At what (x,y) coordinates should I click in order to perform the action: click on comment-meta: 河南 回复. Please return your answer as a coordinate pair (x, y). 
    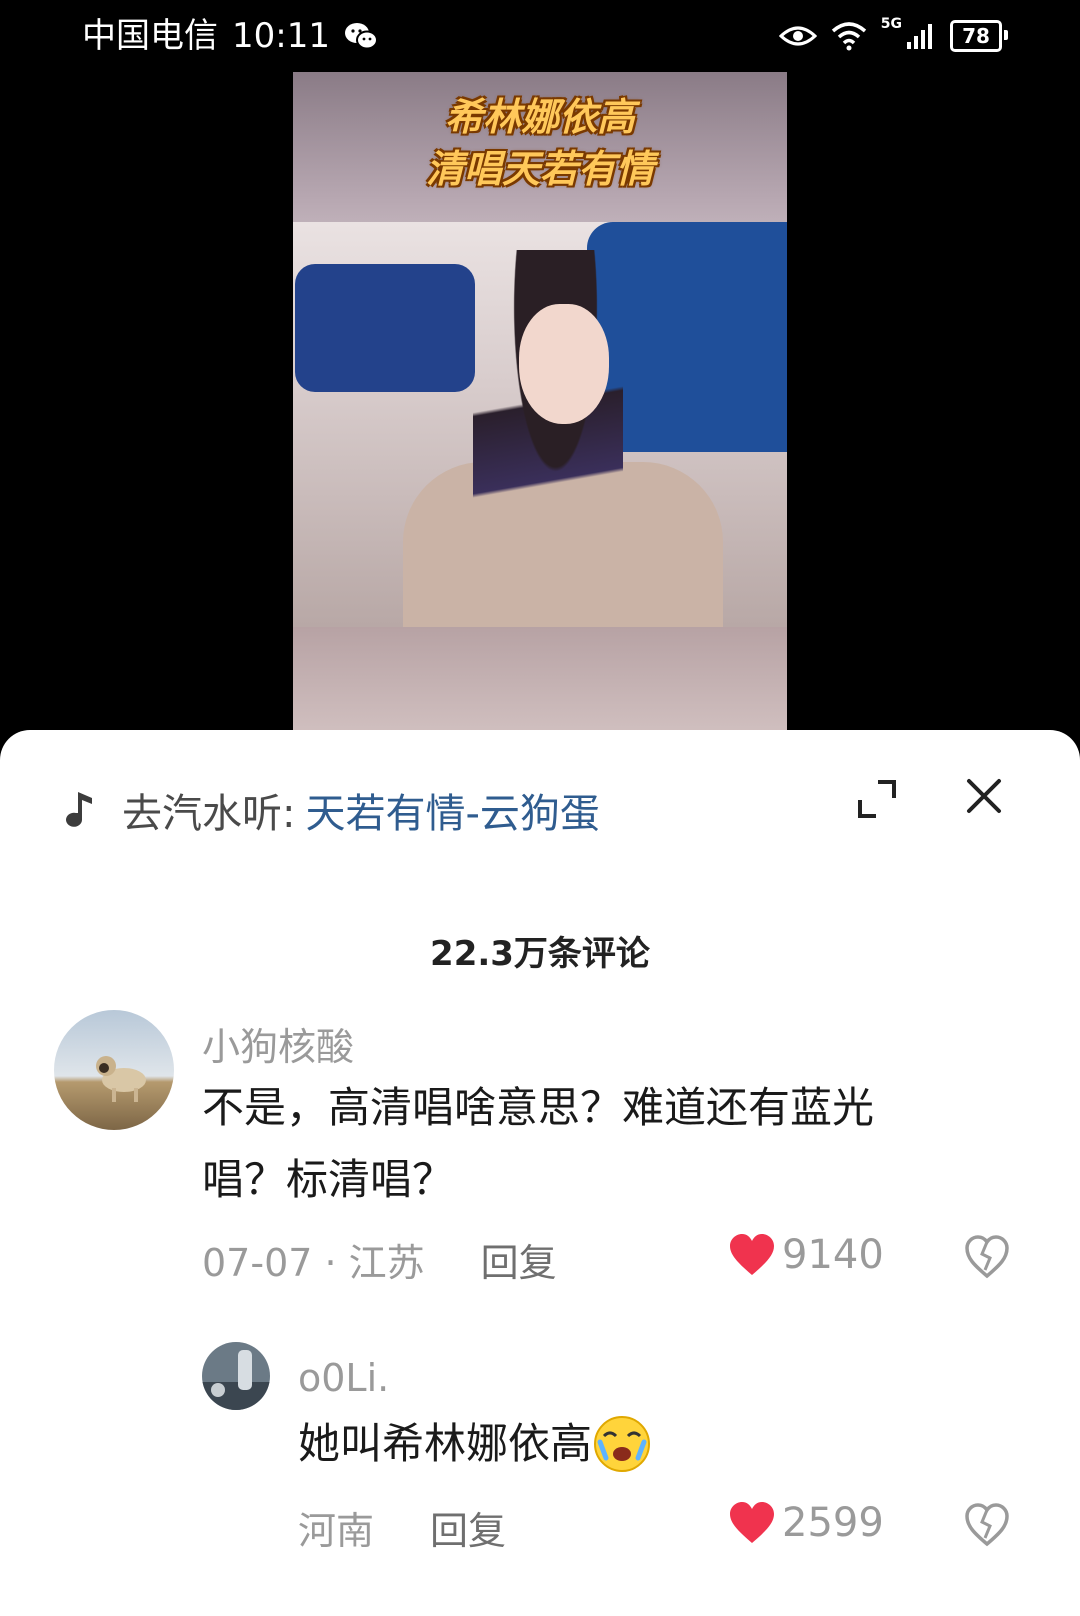
    Looking at the image, I should click on (402, 1527).